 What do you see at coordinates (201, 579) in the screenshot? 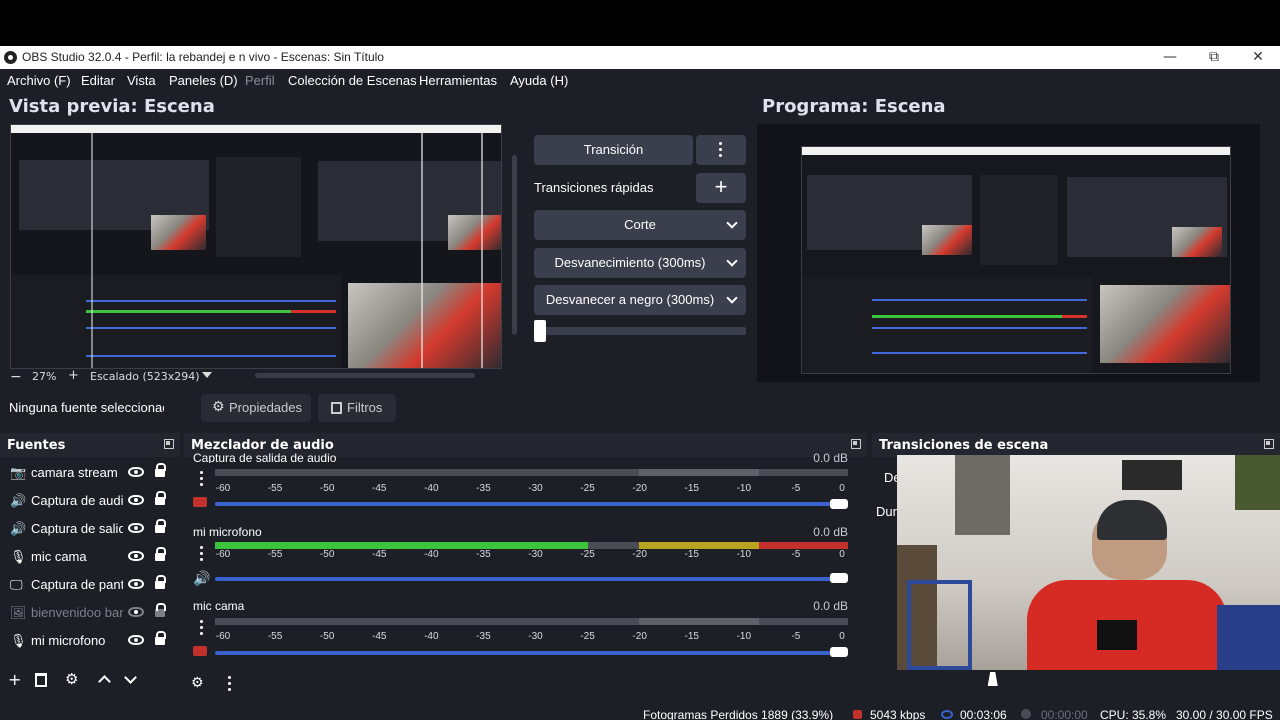
I see `speaker-icon: 🔊` at bounding box center [201, 579].